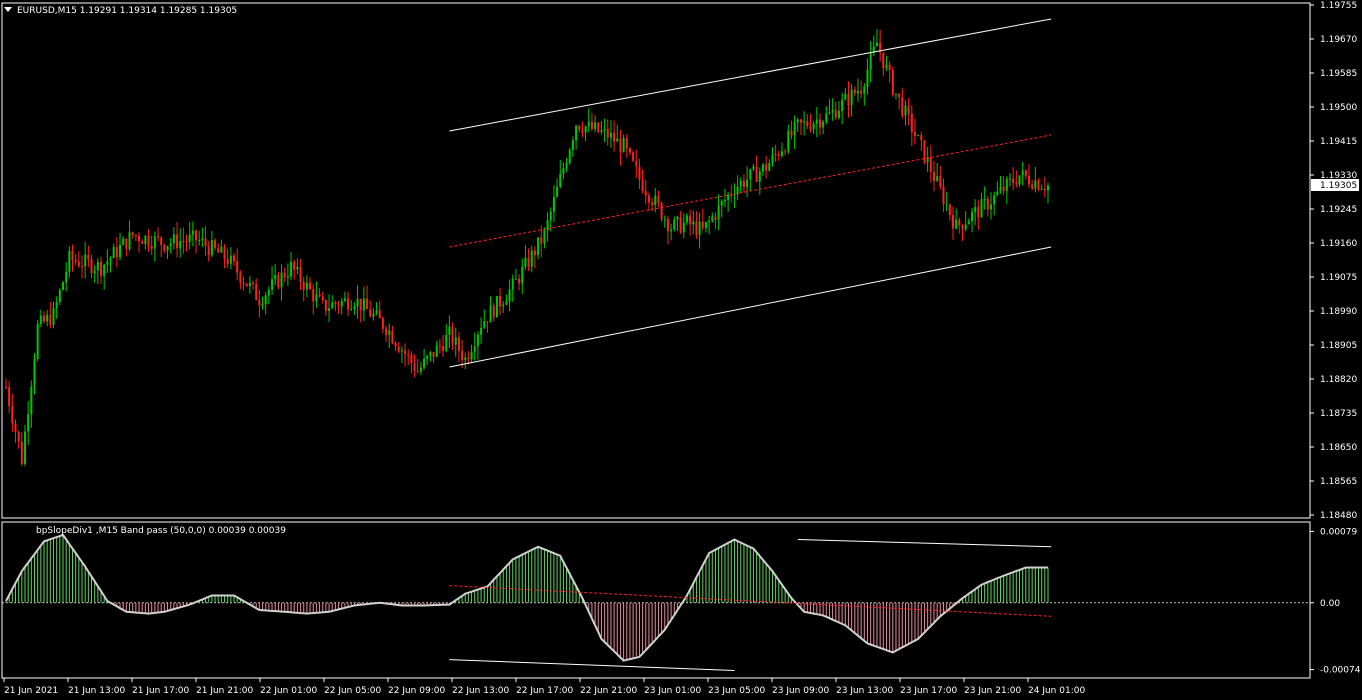 The image size is (1362, 700). I want to click on price-tick-label: 1.18650, so click(1338, 448).